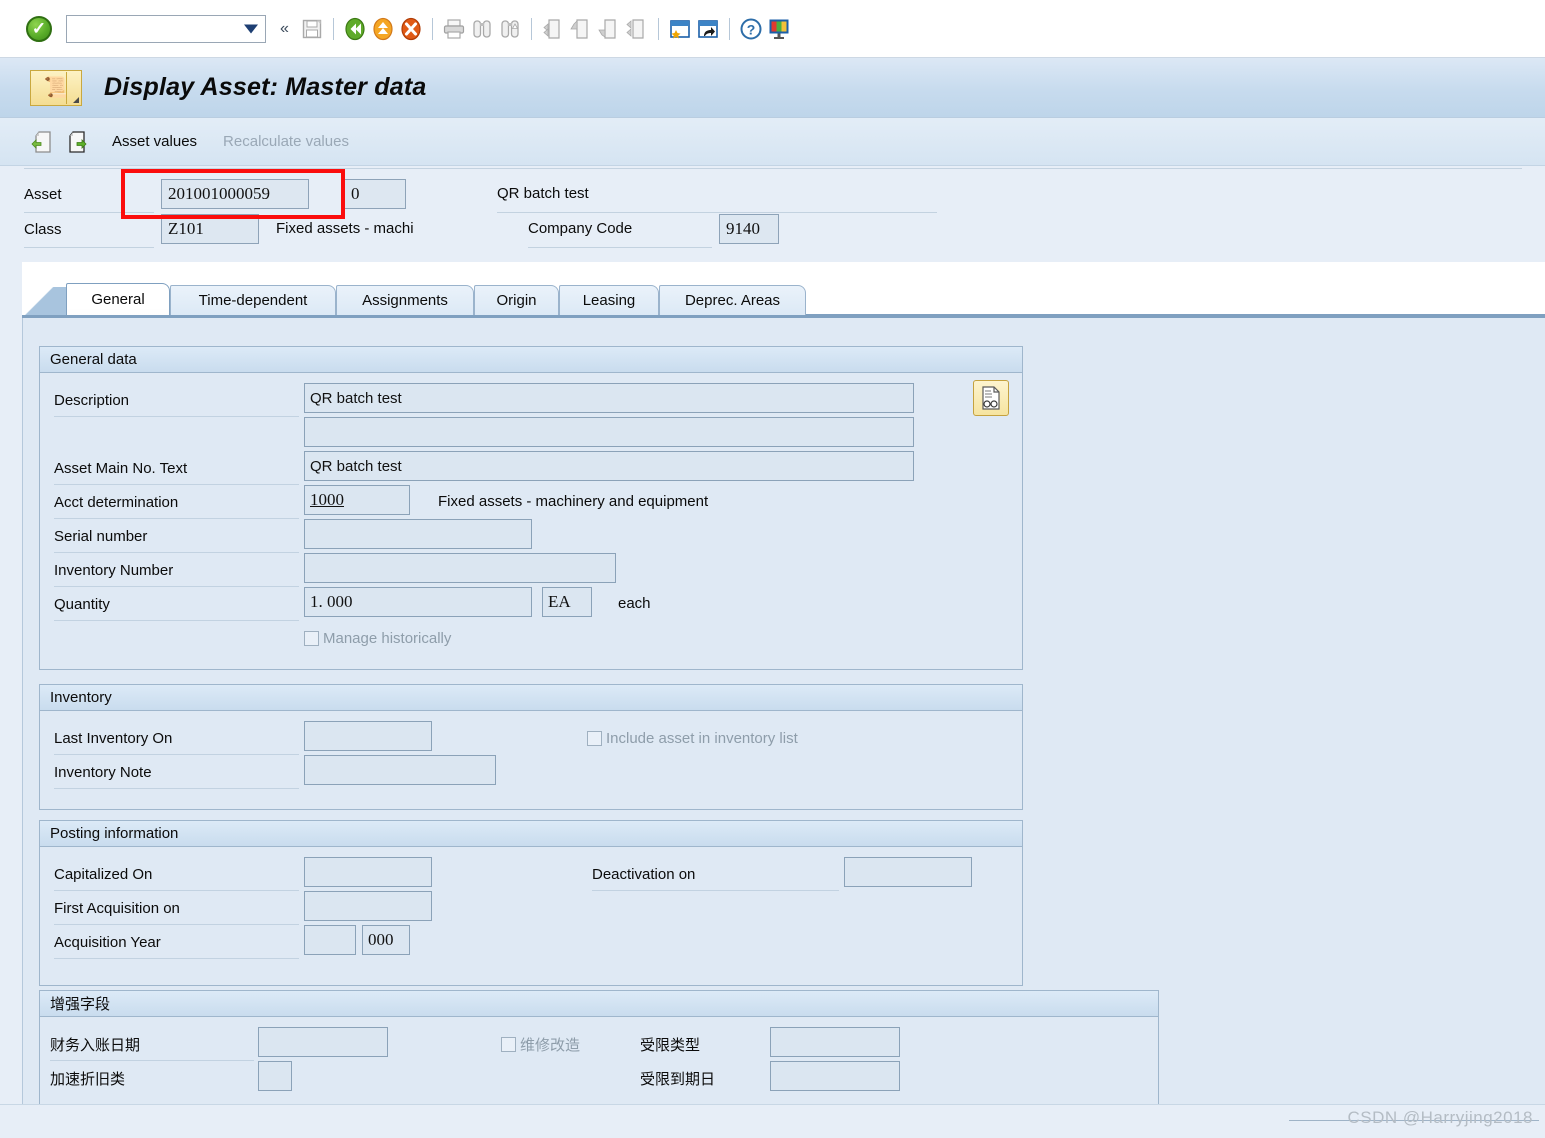 Image resolution: width=1545 pixels, height=1138 pixels. Describe the element at coordinates (508, 1044) in the screenshot. I see `repair-rebuild-checkbox` at that location.